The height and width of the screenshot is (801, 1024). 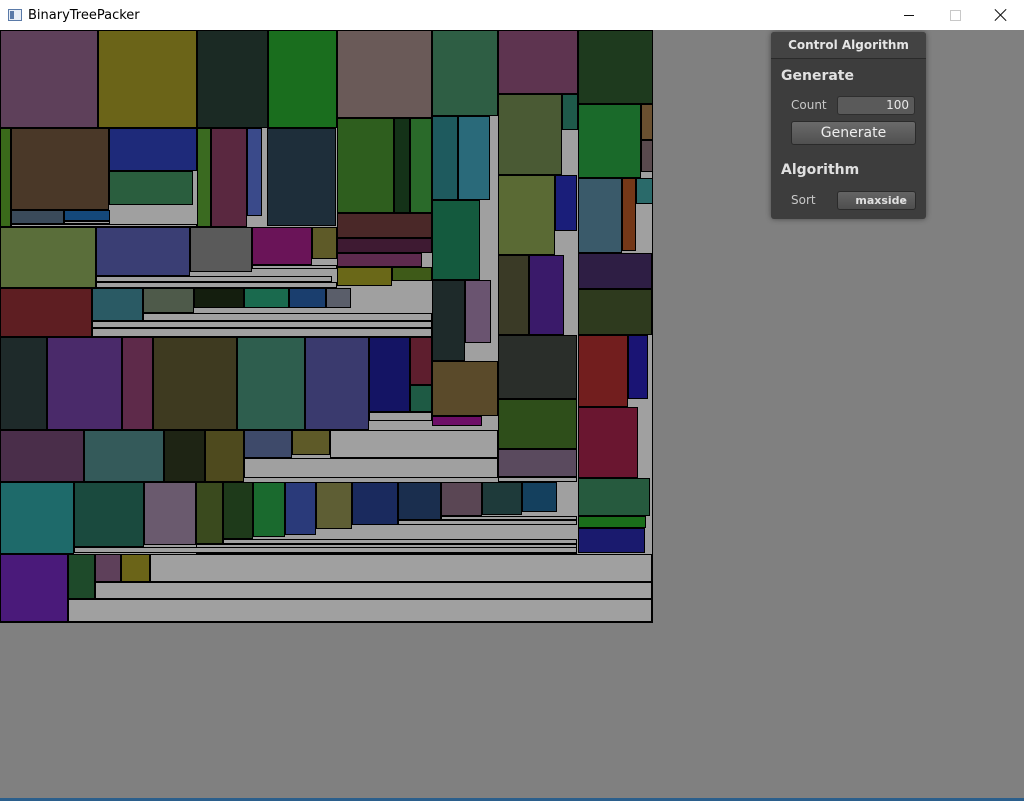 What do you see at coordinates (876, 105) in the screenshot?
I see `count-input: 100` at bounding box center [876, 105].